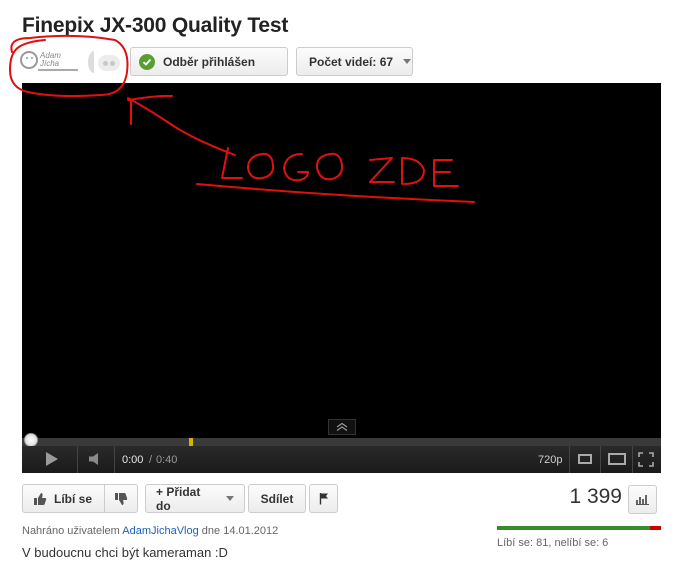 The width and height of the screenshot is (674, 569). I want to click on player-controls: 0:00 / 0:40 720p, so click(341, 459).